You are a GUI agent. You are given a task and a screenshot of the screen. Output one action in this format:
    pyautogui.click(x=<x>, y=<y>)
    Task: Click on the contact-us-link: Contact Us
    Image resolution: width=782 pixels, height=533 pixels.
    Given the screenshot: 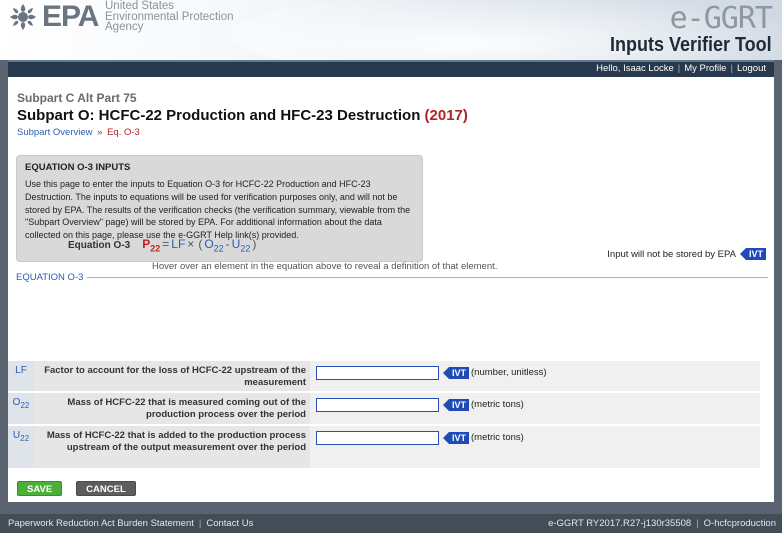 What is the action you would take?
    pyautogui.click(x=229, y=523)
    